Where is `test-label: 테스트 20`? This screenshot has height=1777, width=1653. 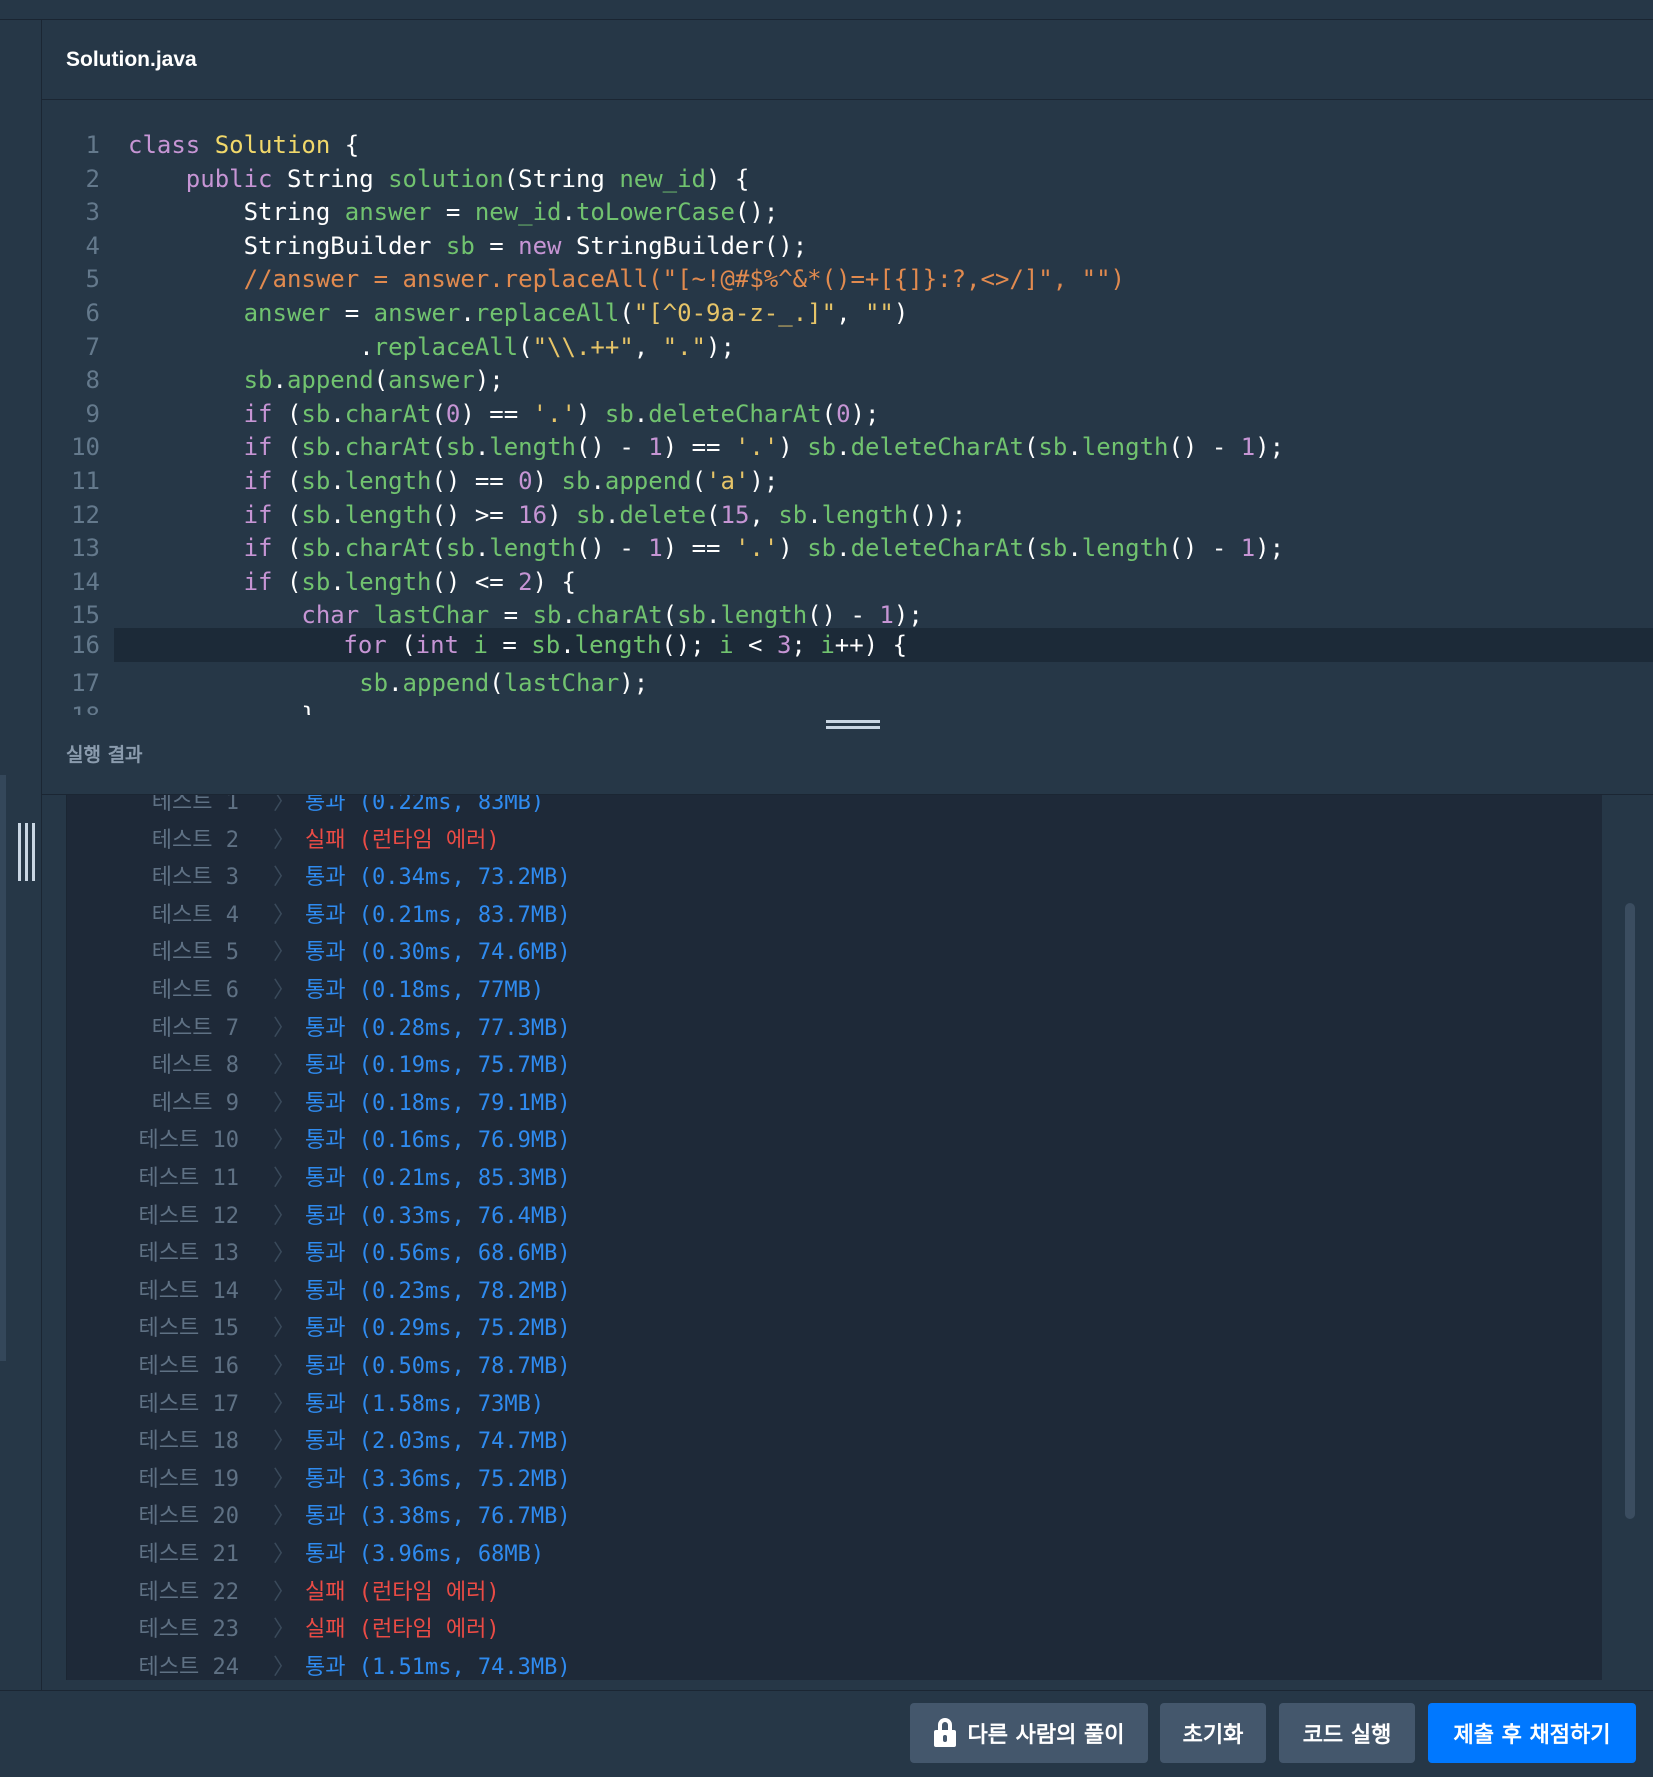 test-label: 테스트 20 is located at coordinates (188, 1517).